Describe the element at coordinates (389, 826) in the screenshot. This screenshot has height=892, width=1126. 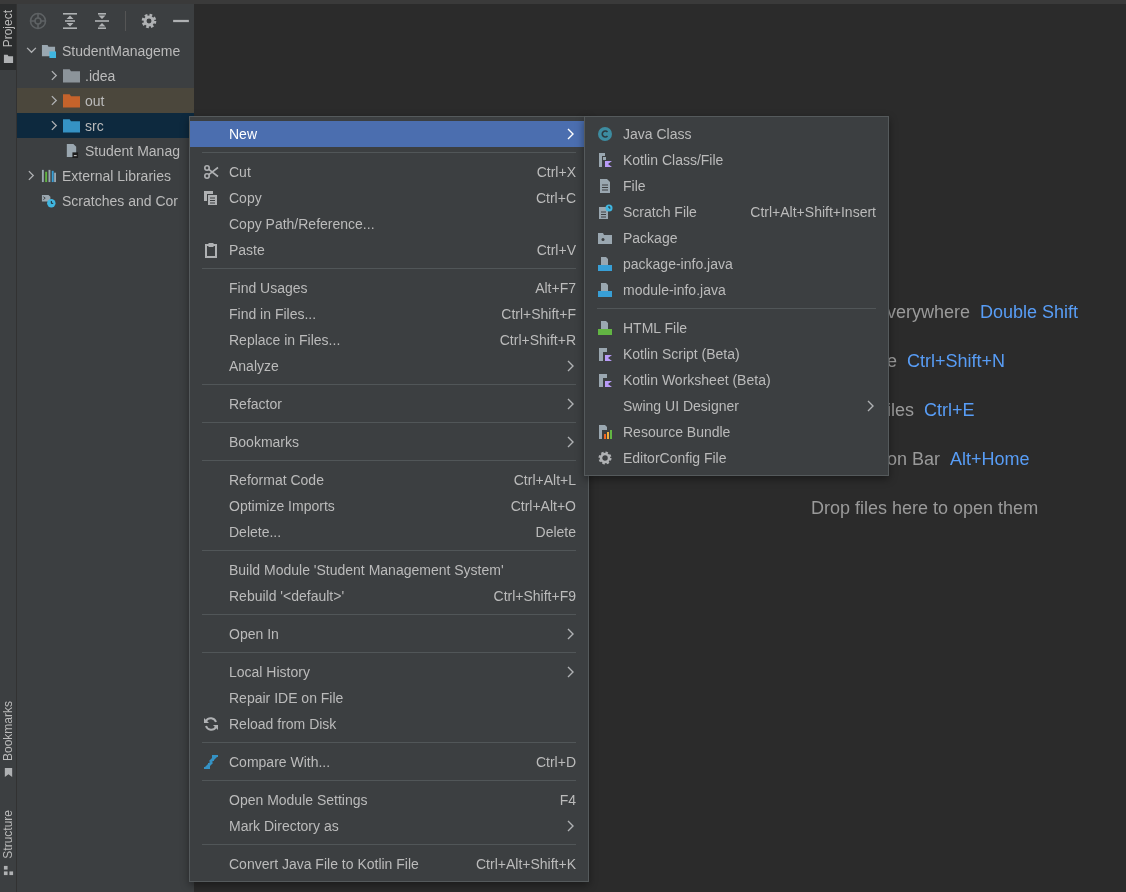
I see `menu-item: Mark Directory as` at that location.